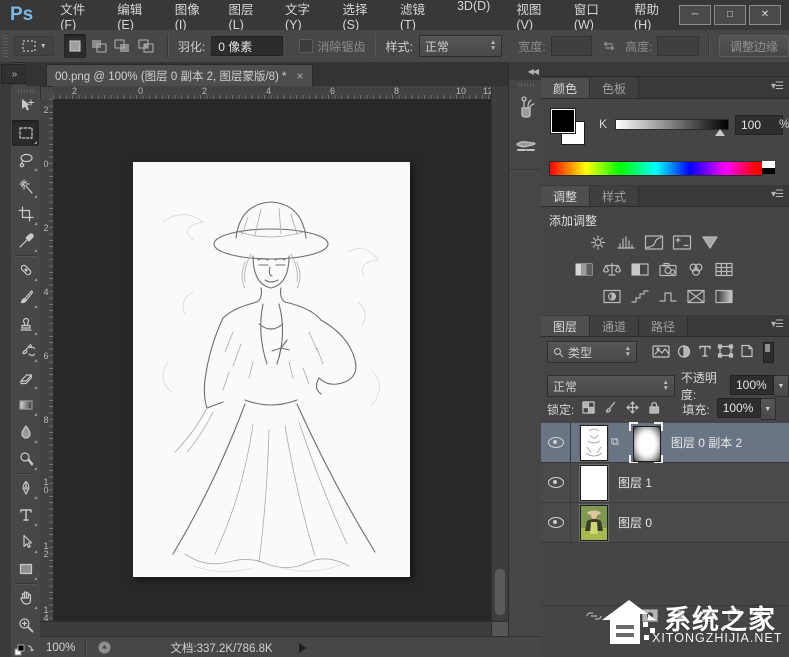  I want to click on fill-value: 100%, so click(738, 408).